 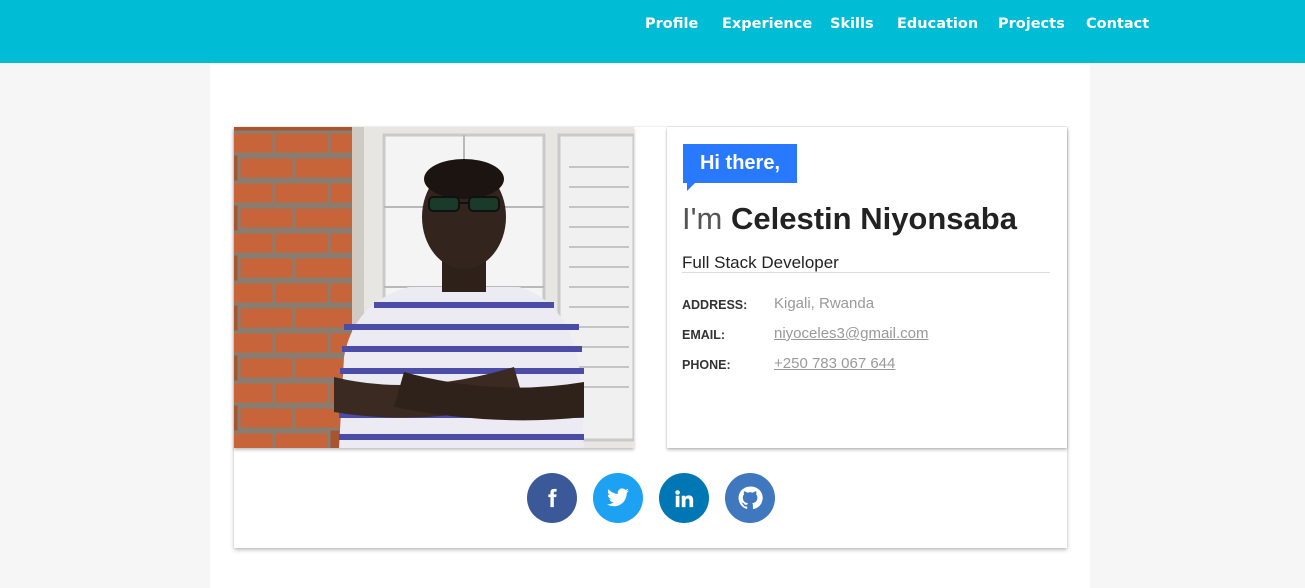 I want to click on twitter-icon, so click(x=618, y=497).